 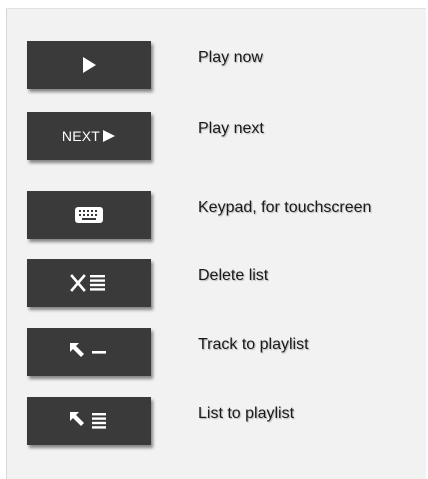 What do you see at coordinates (217, 138) in the screenshot?
I see `legend-row-play-next: NEXT Play next` at bounding box center [217, 138].